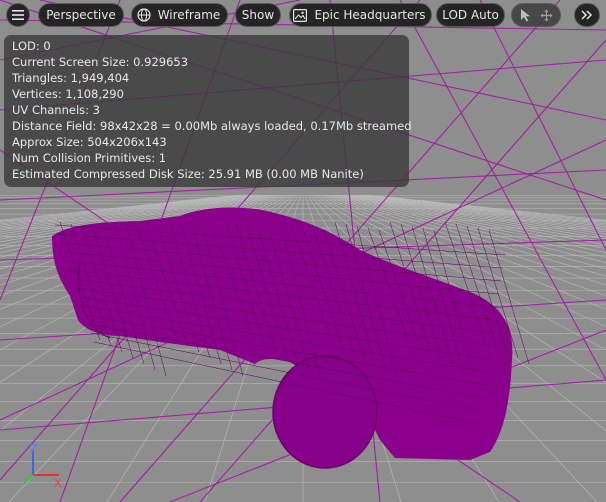 This screenshot has width=606, height=502. I want to click on stat-approx-size: Approx Size: 504x206x143, so click(89, 142).